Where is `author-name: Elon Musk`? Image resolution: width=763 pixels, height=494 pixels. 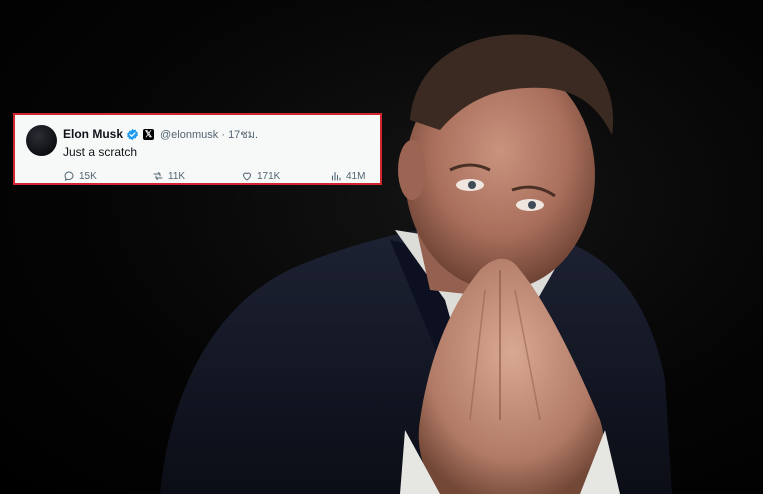 author-name: Elon Musk is located at coordinates (93, 134).